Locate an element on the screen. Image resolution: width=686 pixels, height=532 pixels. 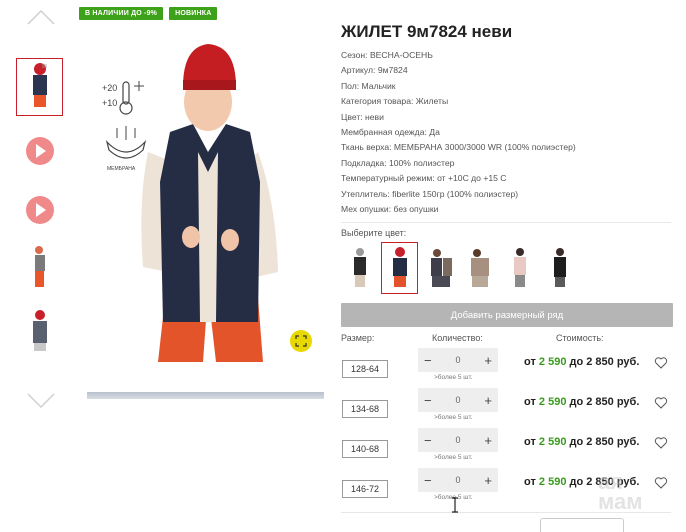
cost-column-header: Стоимость: is located at coordinates (580, 338).